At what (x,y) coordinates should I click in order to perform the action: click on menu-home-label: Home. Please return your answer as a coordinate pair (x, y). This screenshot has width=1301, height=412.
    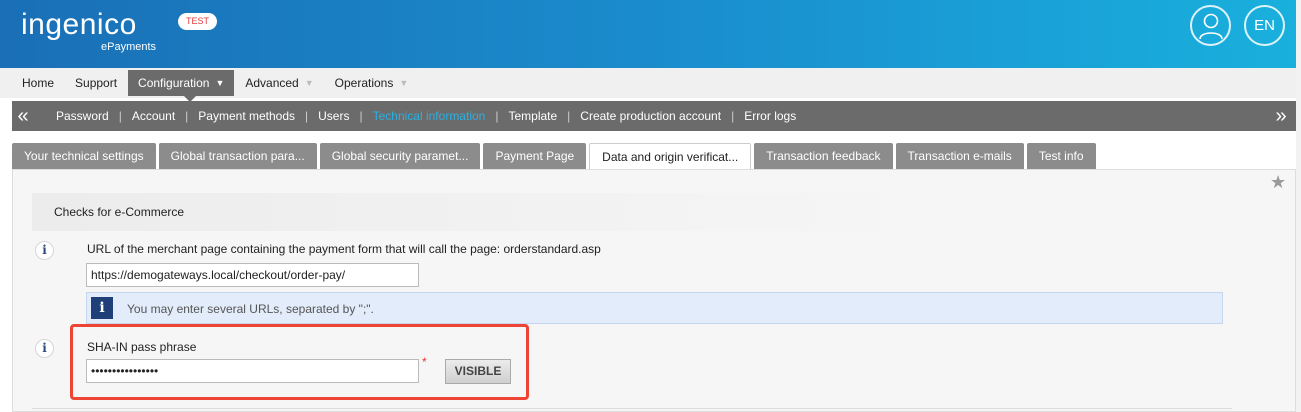
    Looking at the image, I should click on (38, 83).